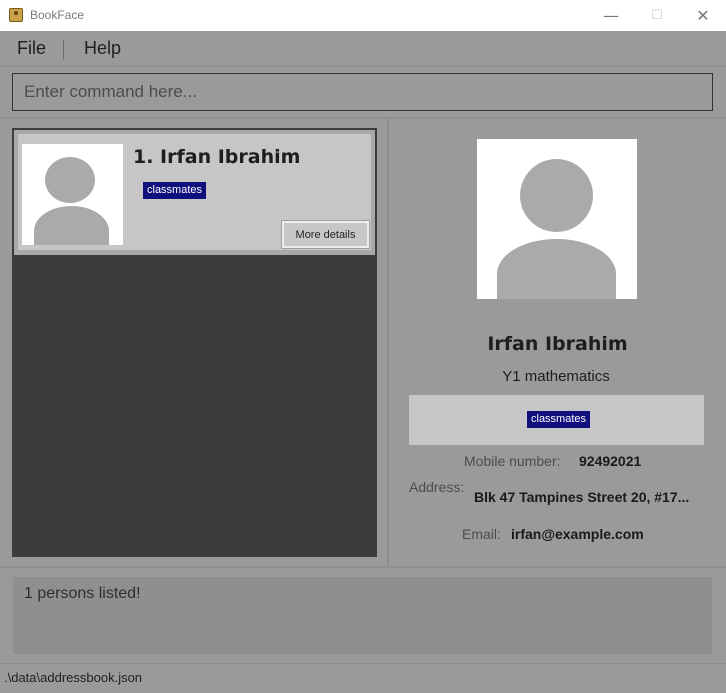  I want to click on person-card-name: 1. Irfan Ibrahim, so click(217, 157).